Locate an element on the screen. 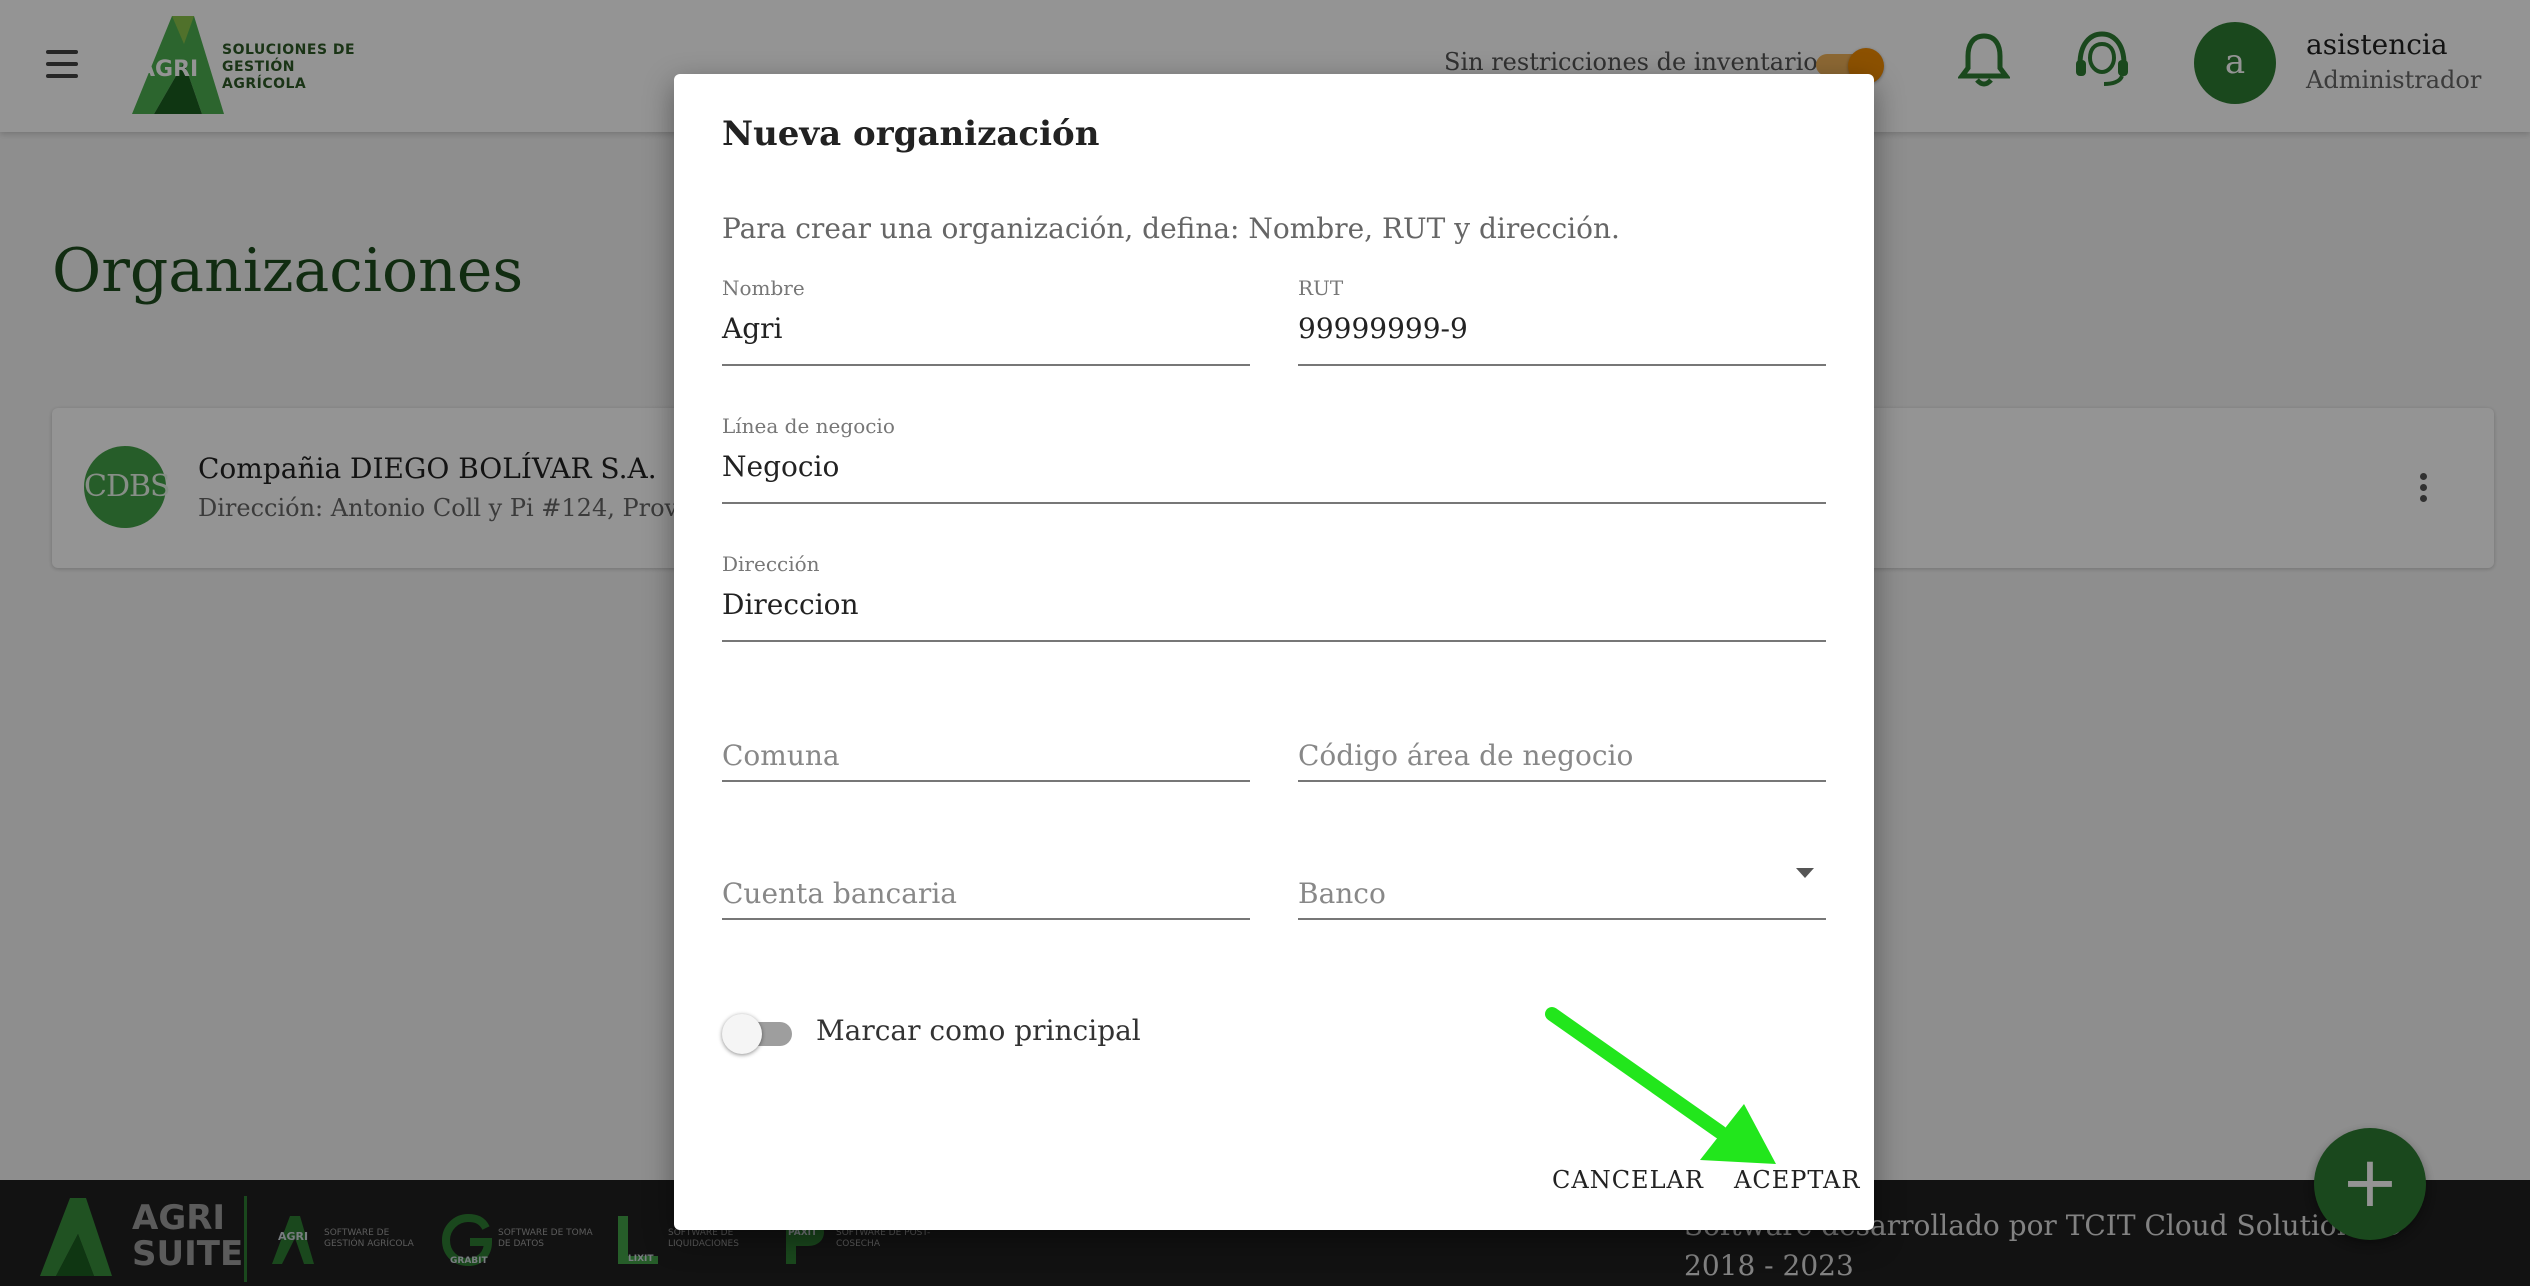 The width and height of the screenshot is (2530, 1286). rut-value: 99999999-9 is located at coordinates (1383, 328).